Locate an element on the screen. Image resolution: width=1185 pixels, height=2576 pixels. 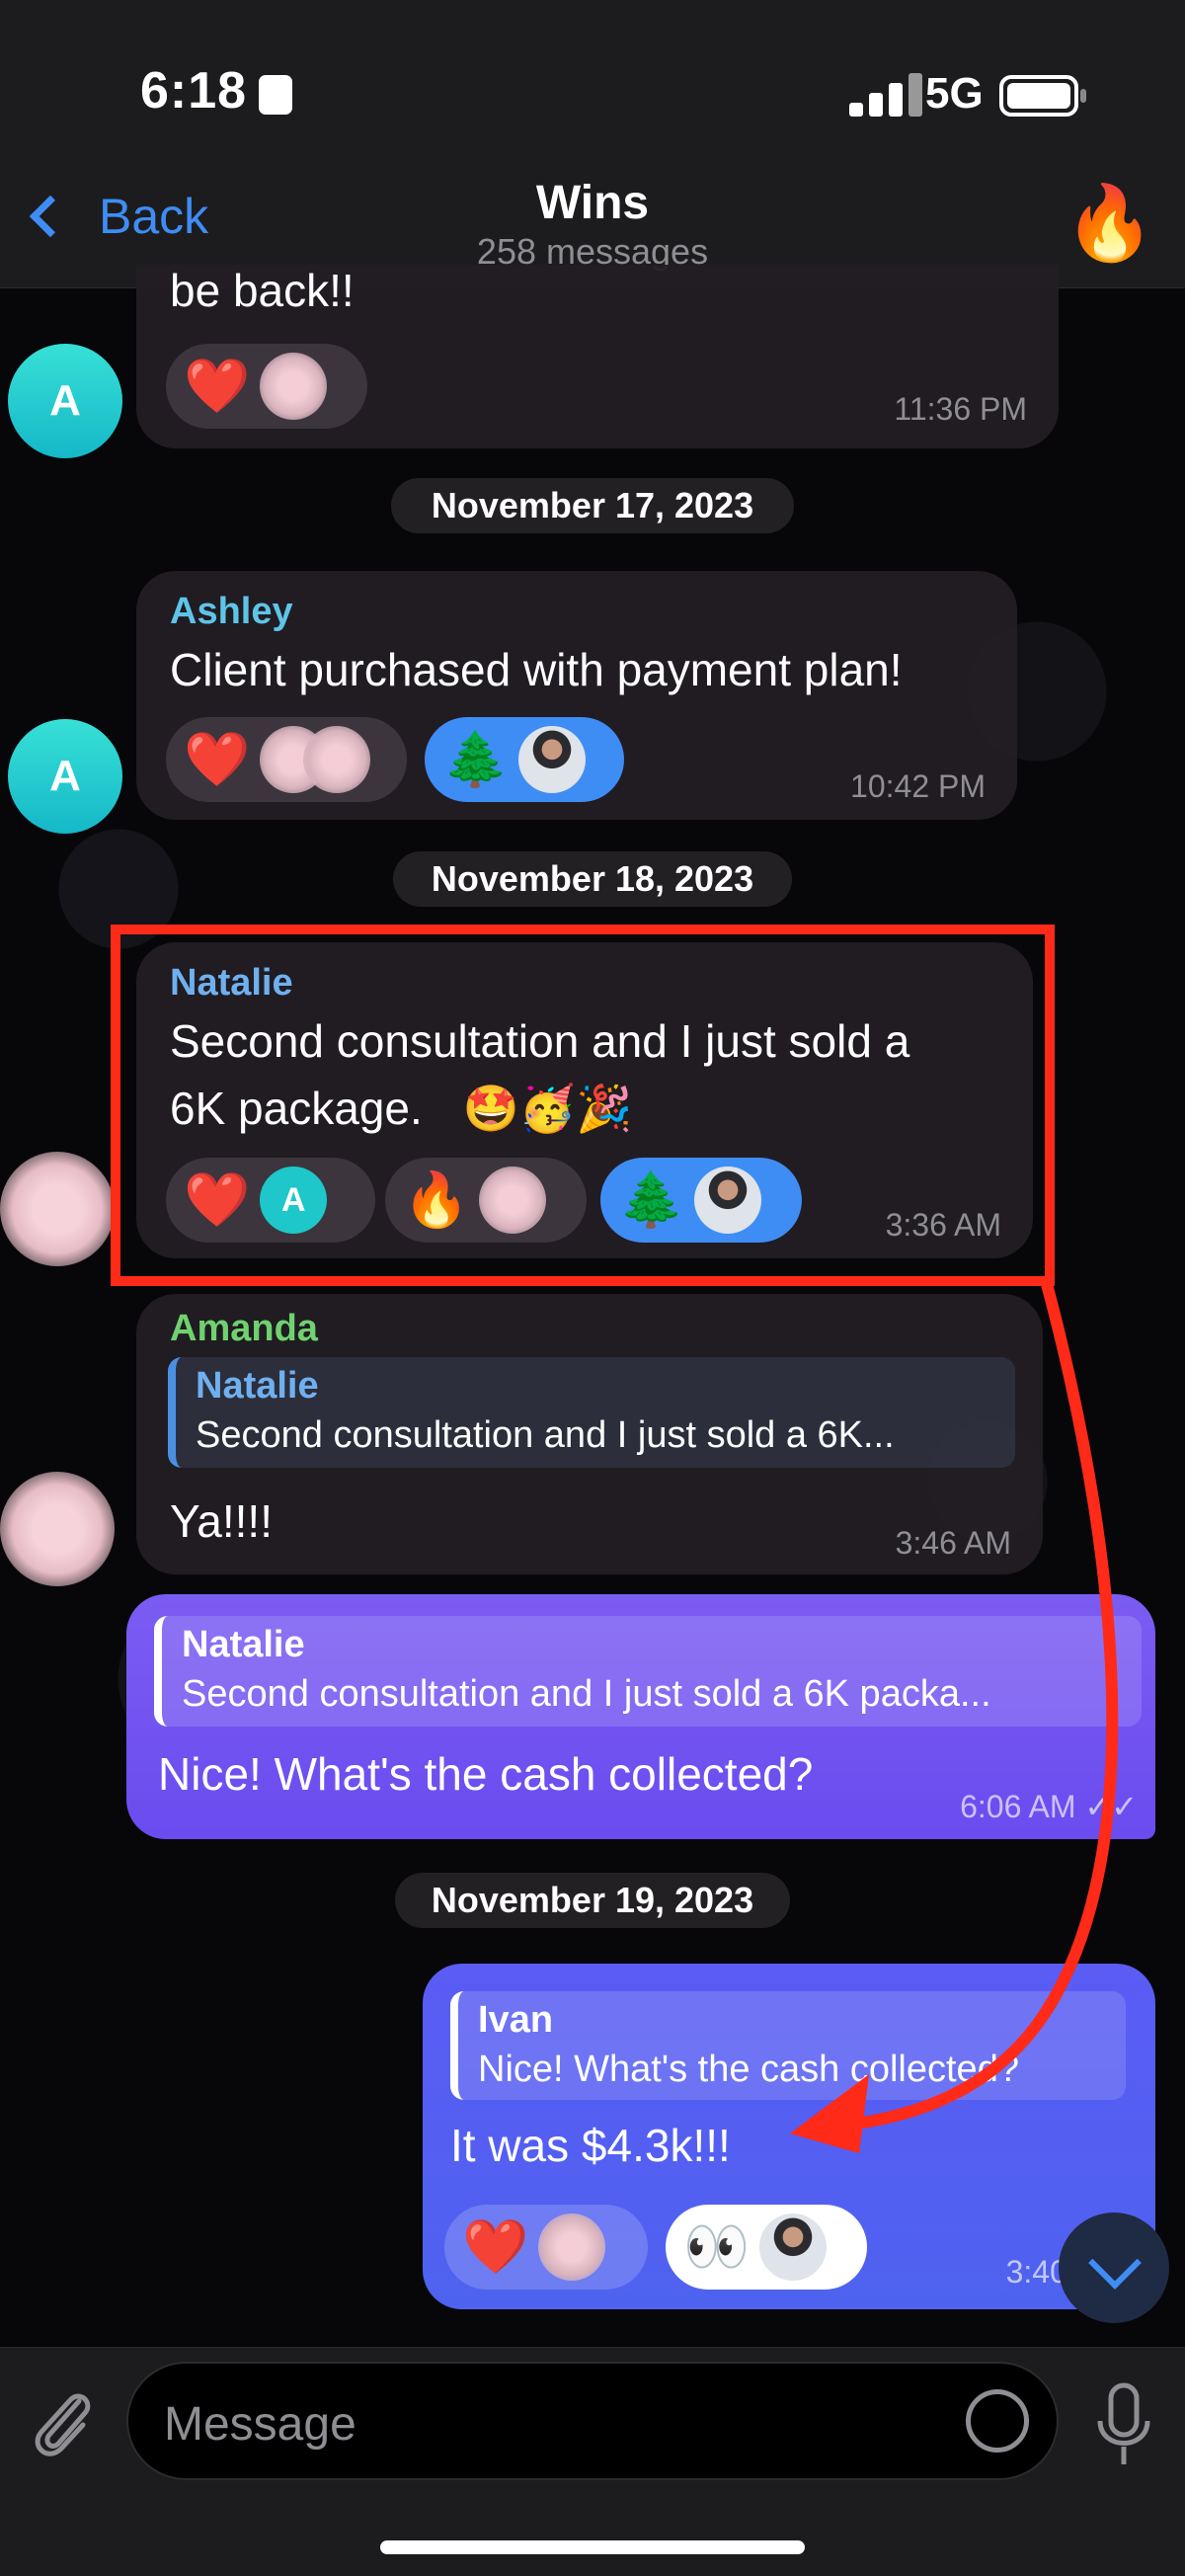
message-text: Nice! What's the cash collected? is located at coordinates (486, 1774).